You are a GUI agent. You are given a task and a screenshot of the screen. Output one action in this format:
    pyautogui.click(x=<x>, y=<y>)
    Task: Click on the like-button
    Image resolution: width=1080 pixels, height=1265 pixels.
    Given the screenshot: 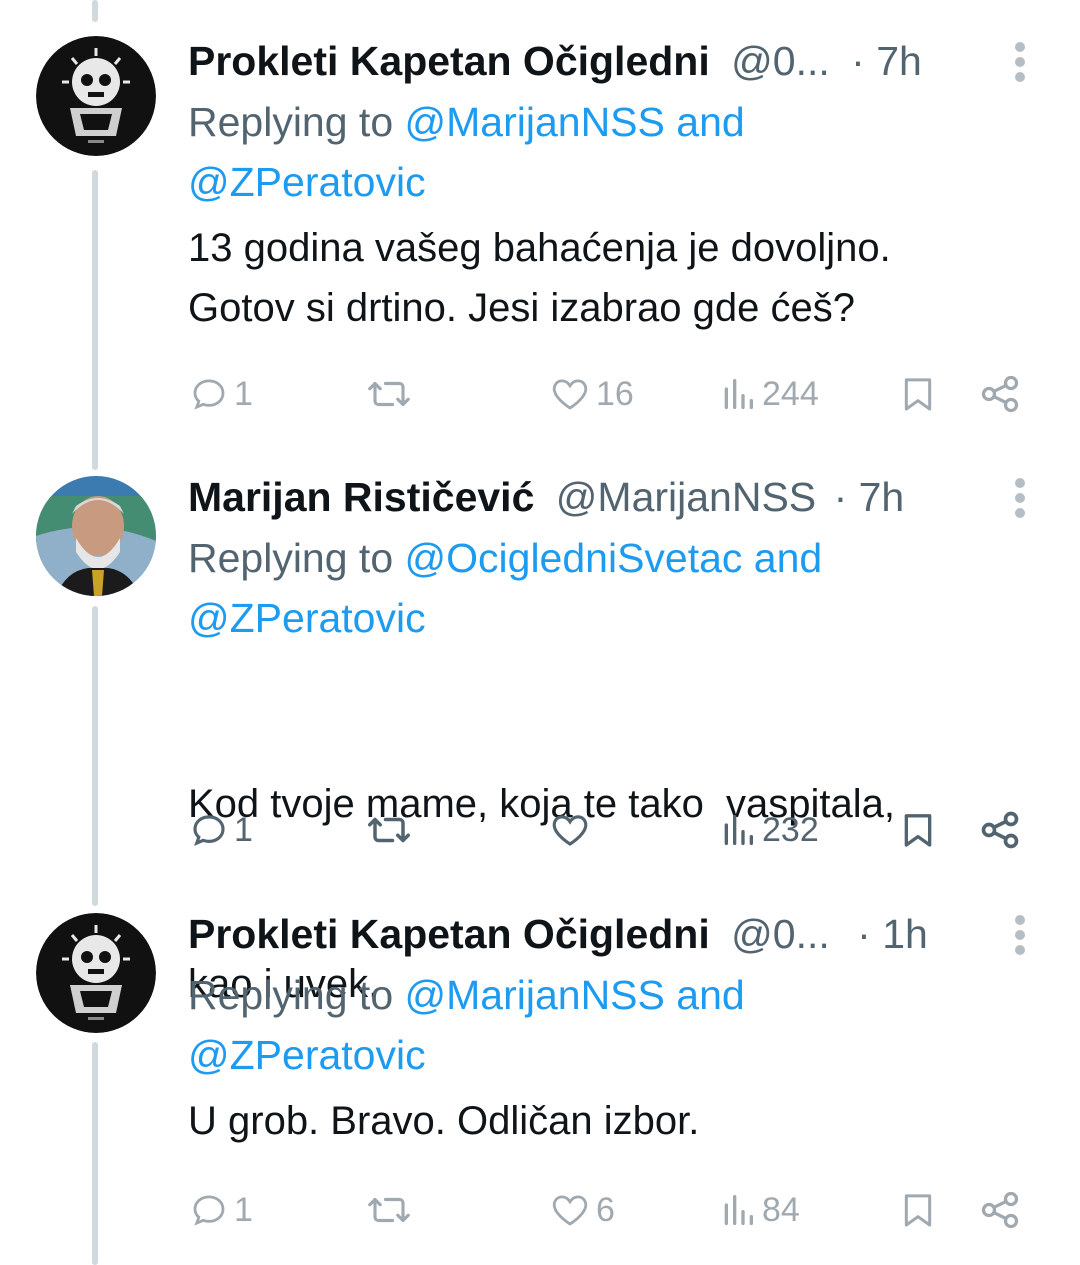 What is the action you would take?
    pyautogui.click(x=572, y=830)
    